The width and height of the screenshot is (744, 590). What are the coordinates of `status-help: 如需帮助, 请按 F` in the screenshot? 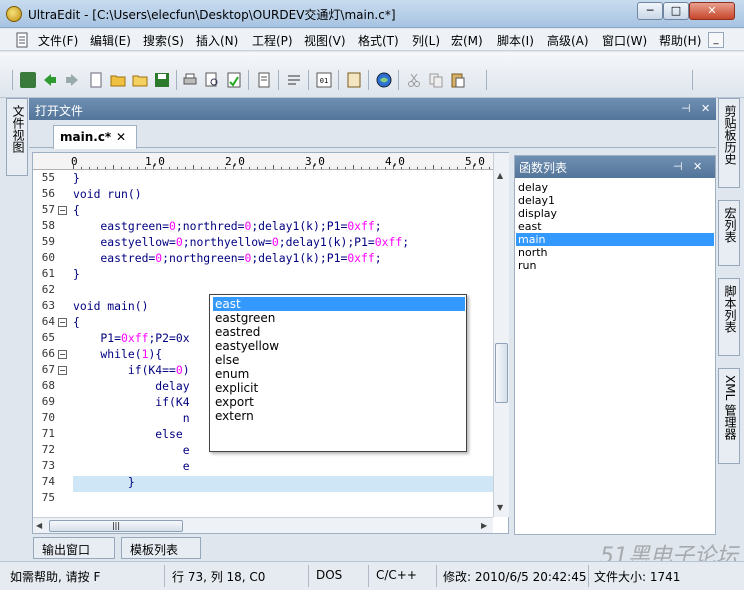 It's located at (55, 577).